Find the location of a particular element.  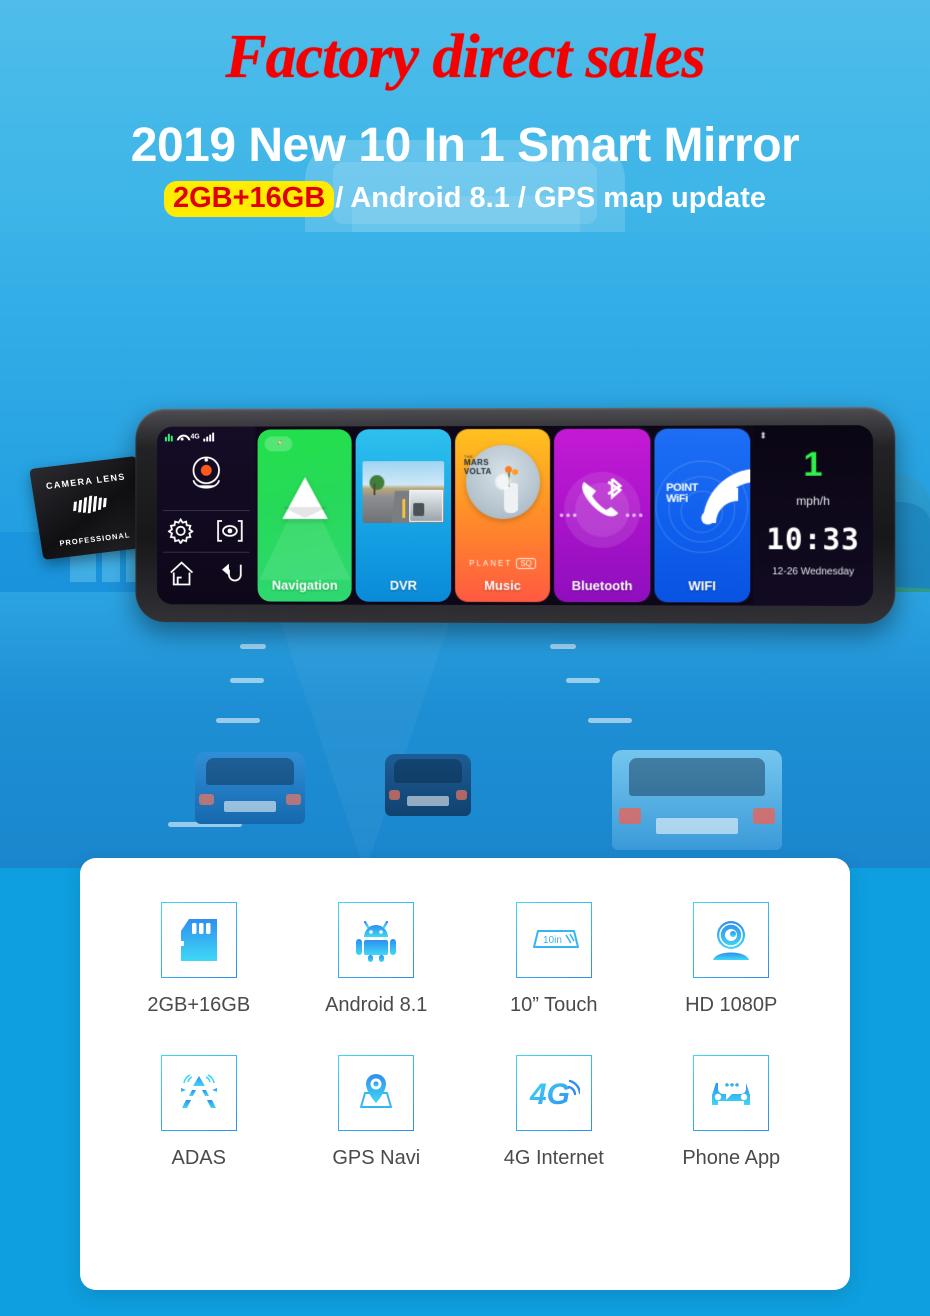

memory-badge: 2GB+16GB is located at coordinates (249, 199).